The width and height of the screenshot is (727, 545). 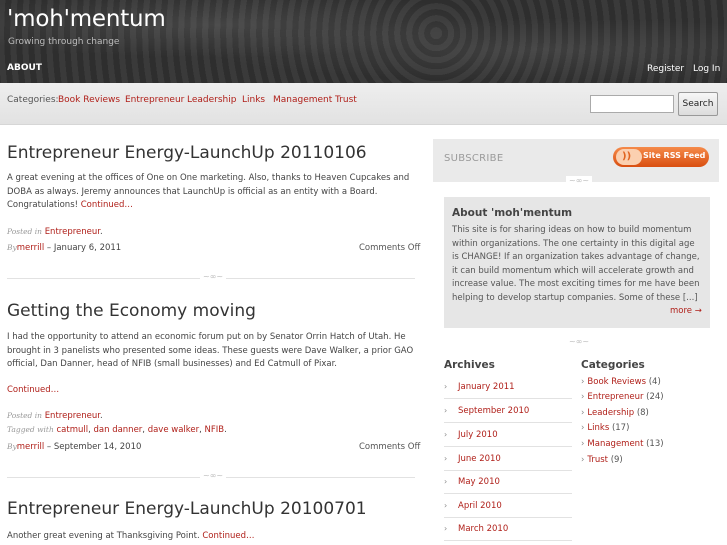 What do you see at coordinates (706, 69) in the screenshot?
I see `nav-login-link: Log In` at bounding box center [706, 69].